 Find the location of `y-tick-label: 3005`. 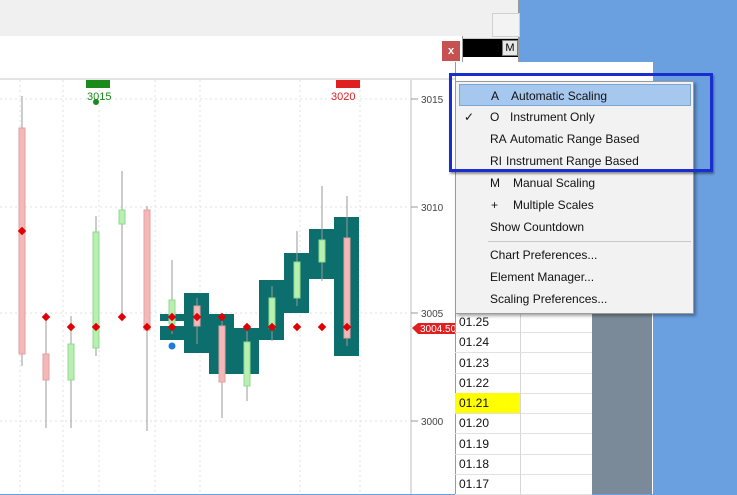

y-tick-label: 3005 is located at coordinates (432, 314).